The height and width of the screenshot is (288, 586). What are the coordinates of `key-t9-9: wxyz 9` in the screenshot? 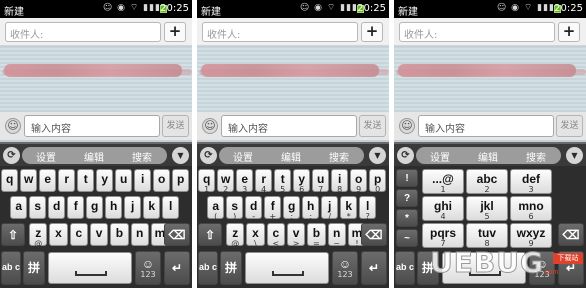 It's located at (531, 235).